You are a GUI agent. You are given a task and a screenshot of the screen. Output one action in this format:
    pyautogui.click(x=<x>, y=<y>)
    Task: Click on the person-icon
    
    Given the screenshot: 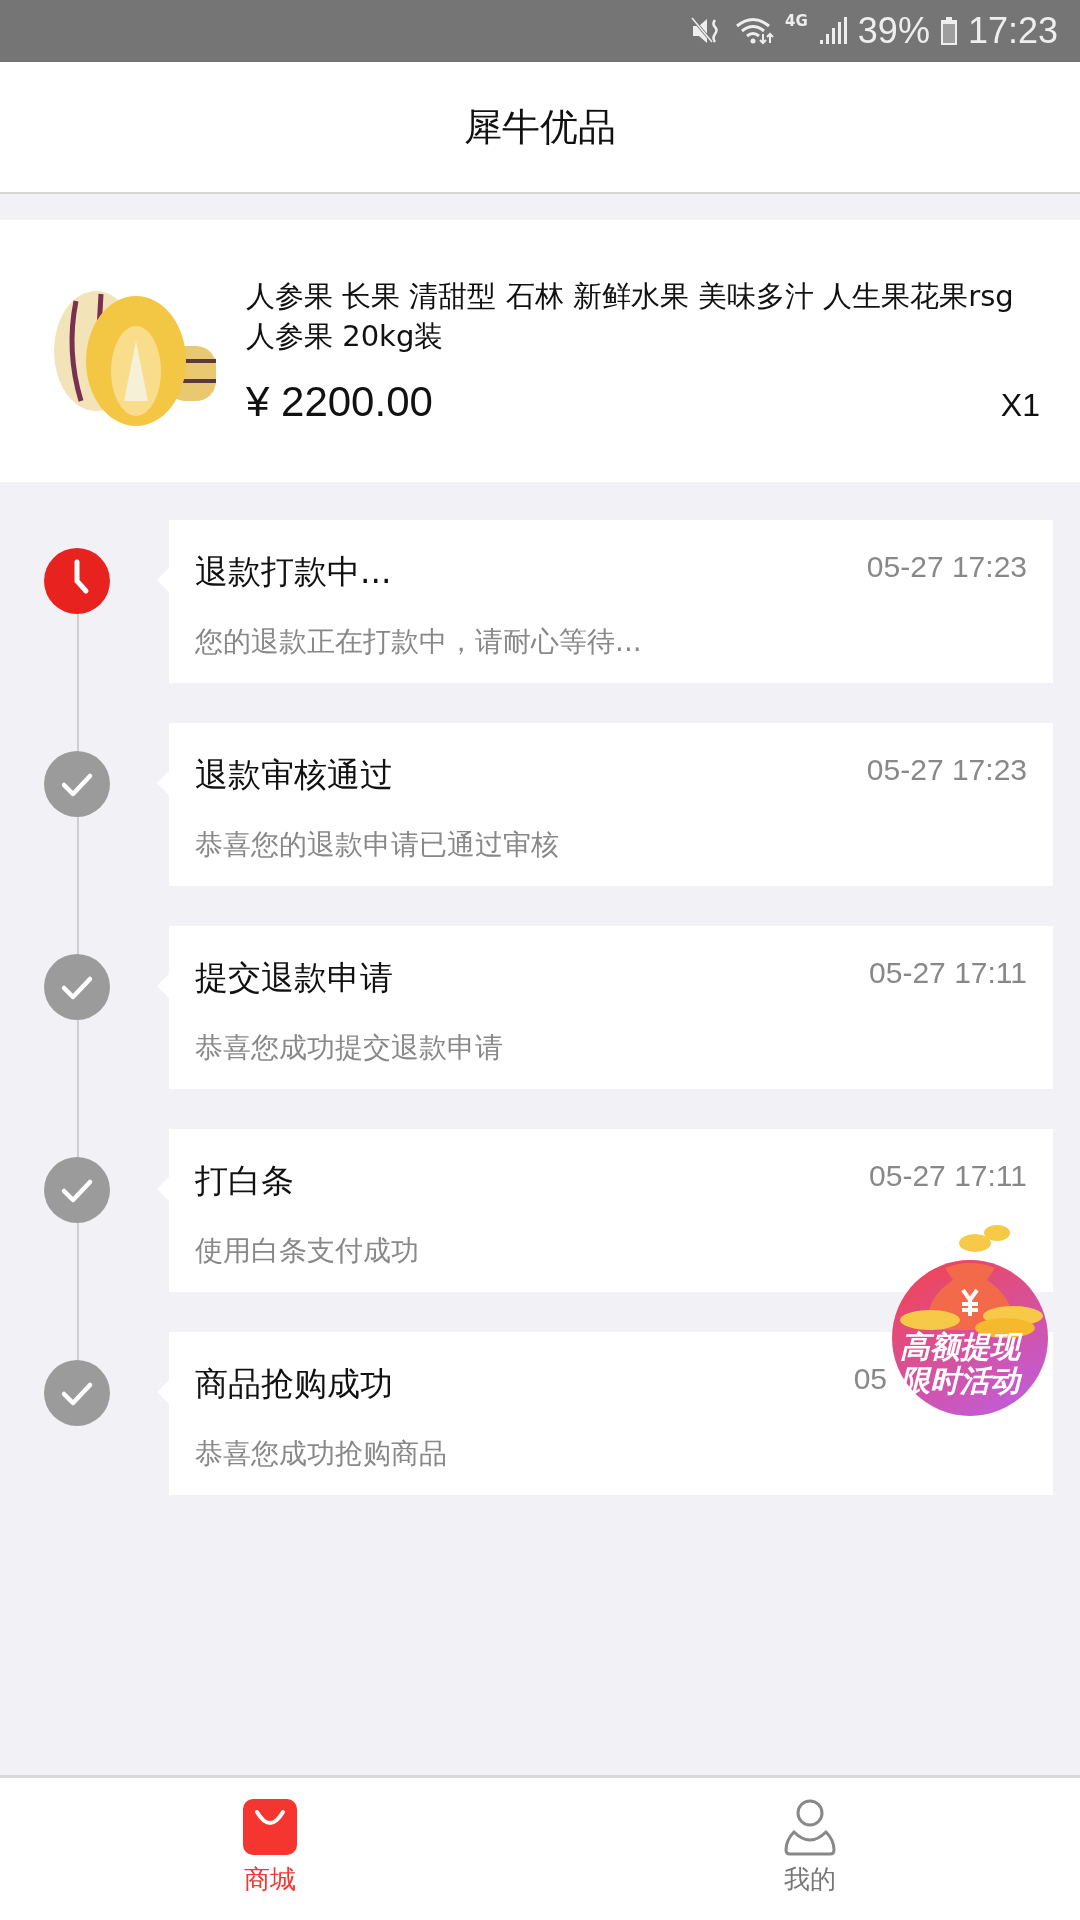 What is the action you would take?
    pyautogui.click(x=810, y=1827)
    